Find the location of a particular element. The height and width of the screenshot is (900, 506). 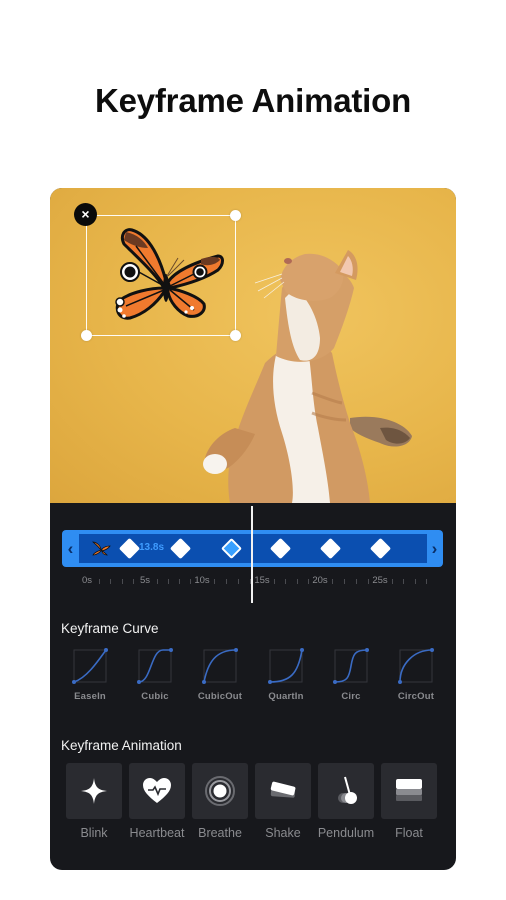

cubicout-curve-icon is located at coordinates (220, 666).